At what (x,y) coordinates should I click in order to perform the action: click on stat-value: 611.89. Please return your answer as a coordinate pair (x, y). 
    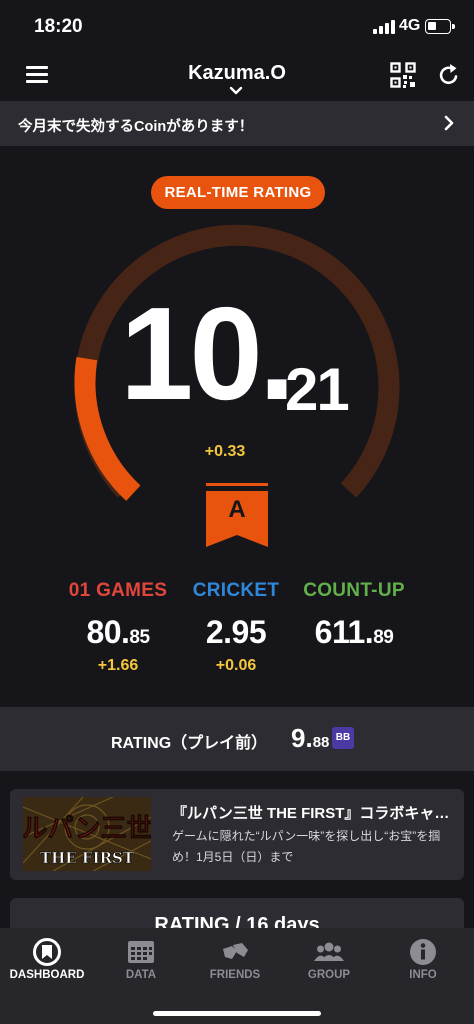
    Looking at the image, I should click on (354, 632).